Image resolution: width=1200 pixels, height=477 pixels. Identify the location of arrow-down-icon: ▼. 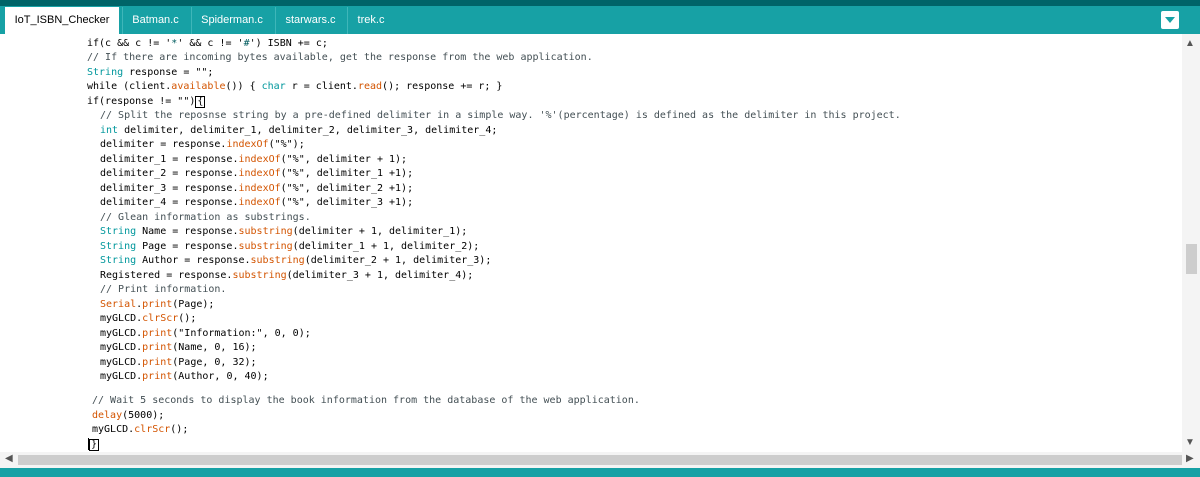
(1190, 442).